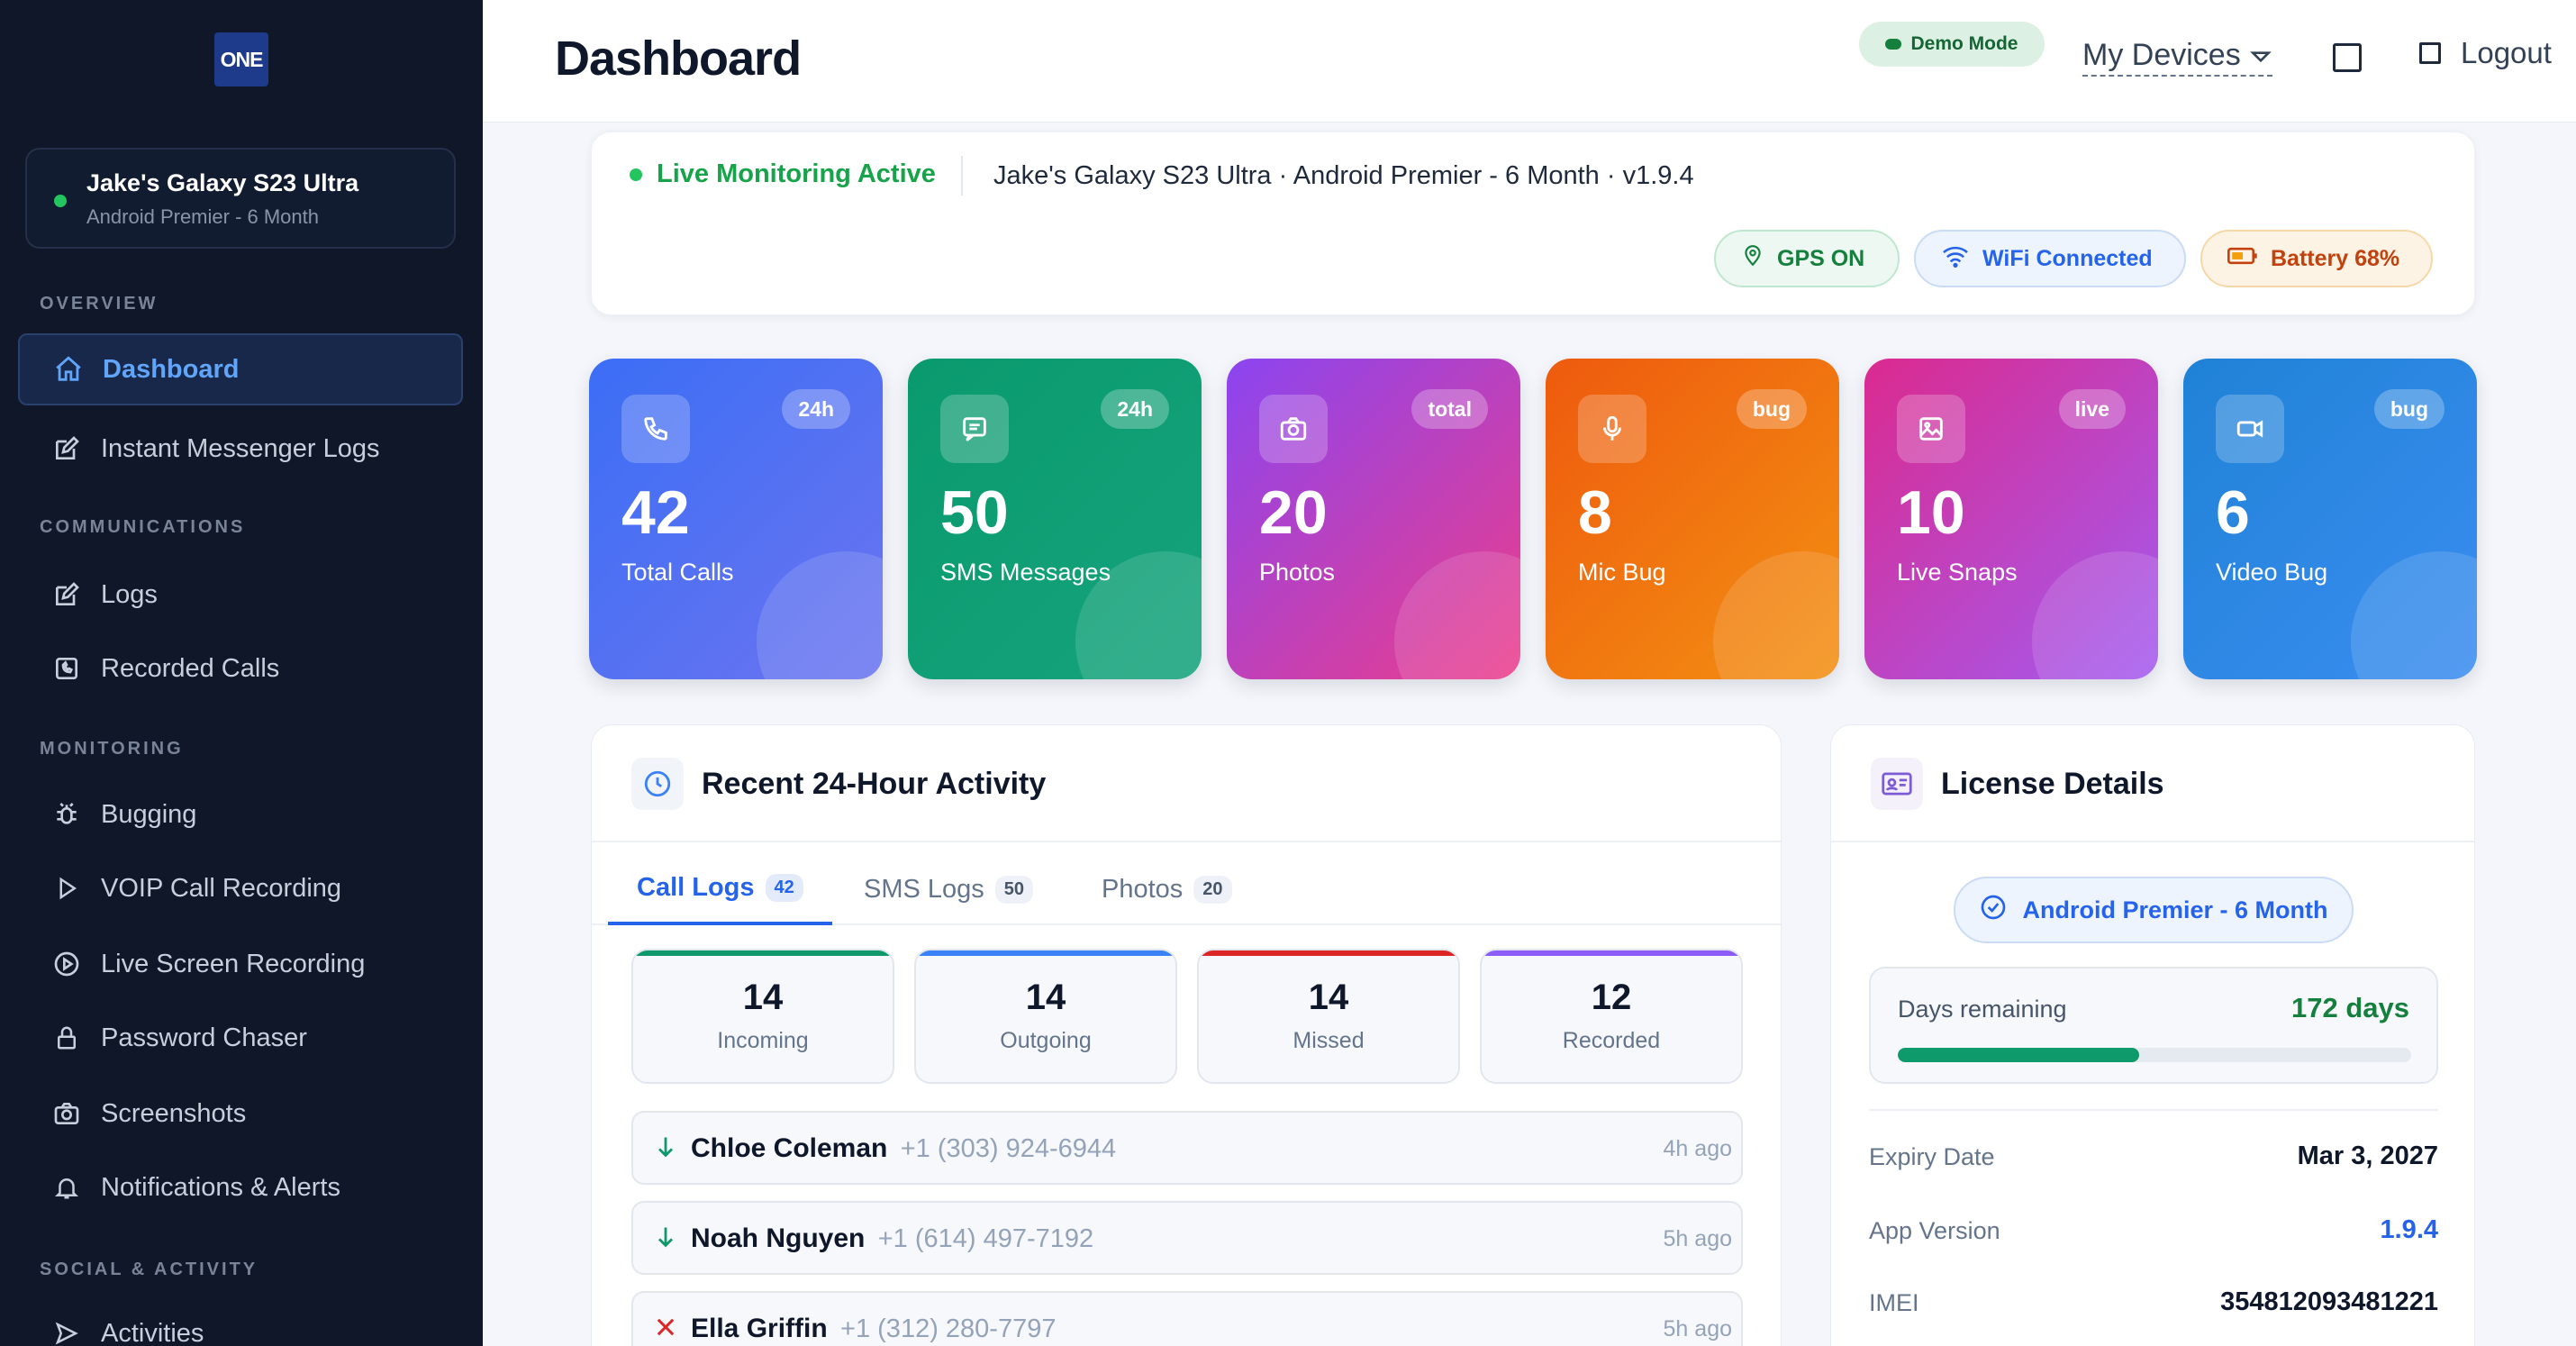  I want to click on device-status-dot, so click(60, 201).